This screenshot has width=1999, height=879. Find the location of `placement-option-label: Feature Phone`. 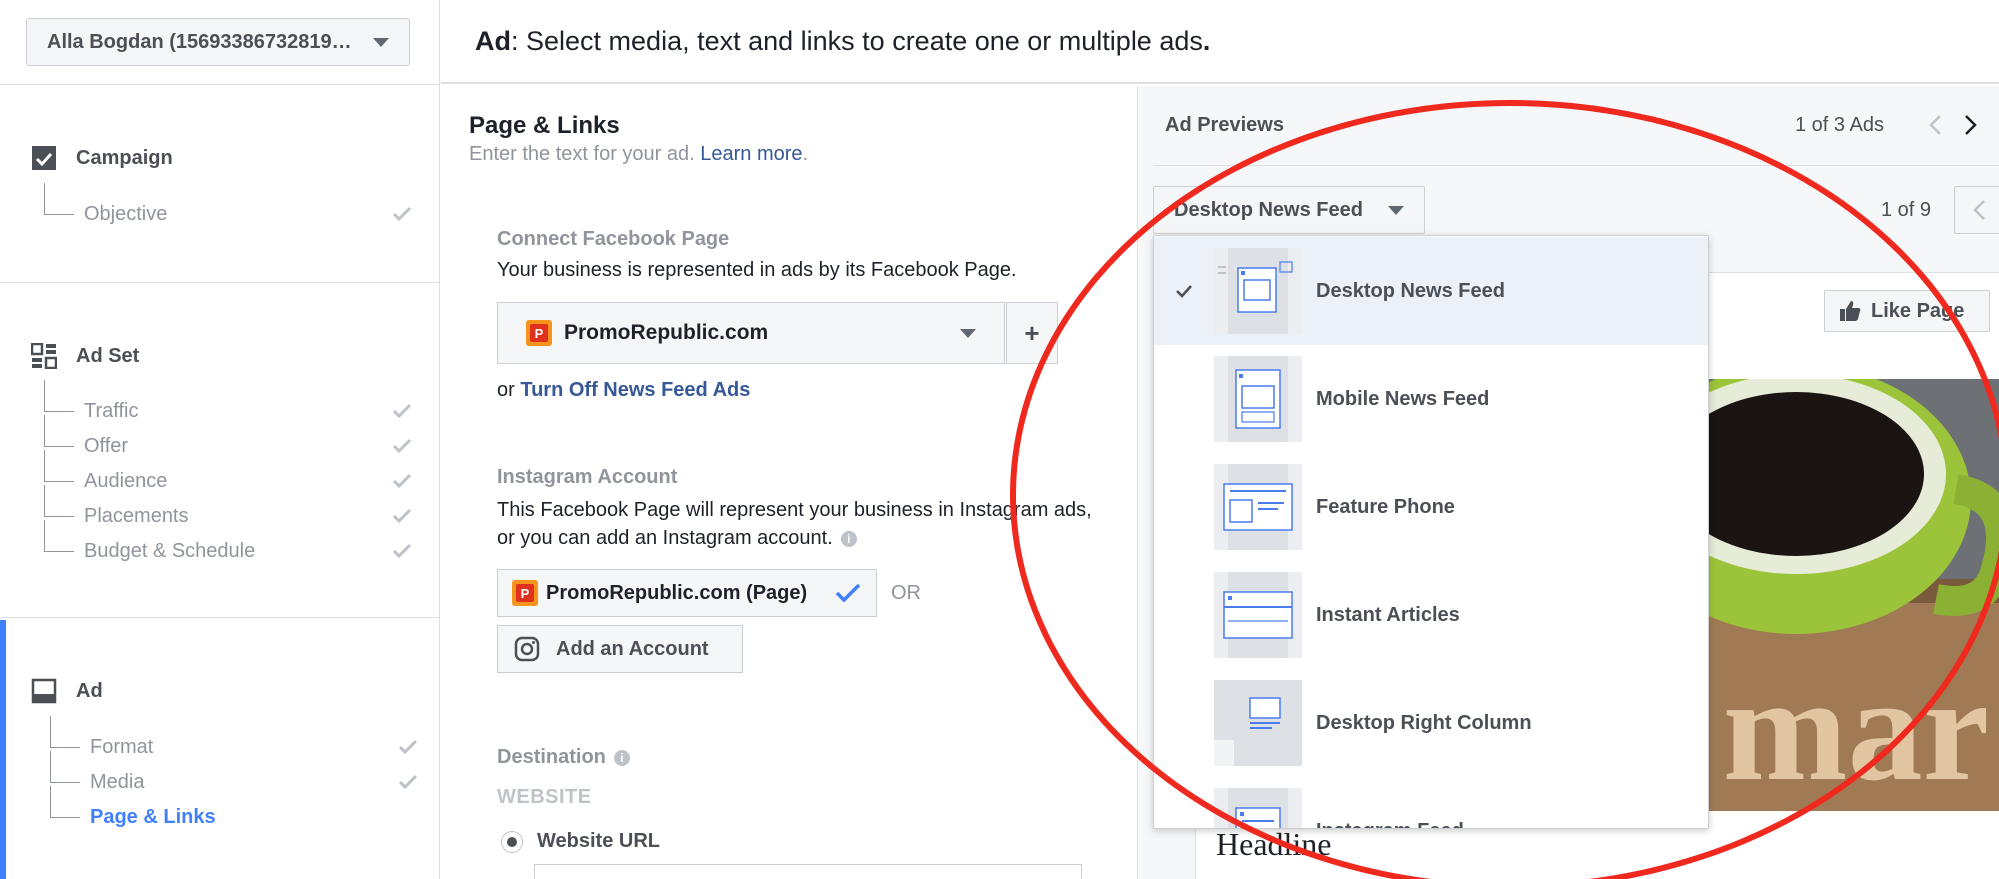

placement-option-label: Feature Phone is located at coordinates (1385, 506).